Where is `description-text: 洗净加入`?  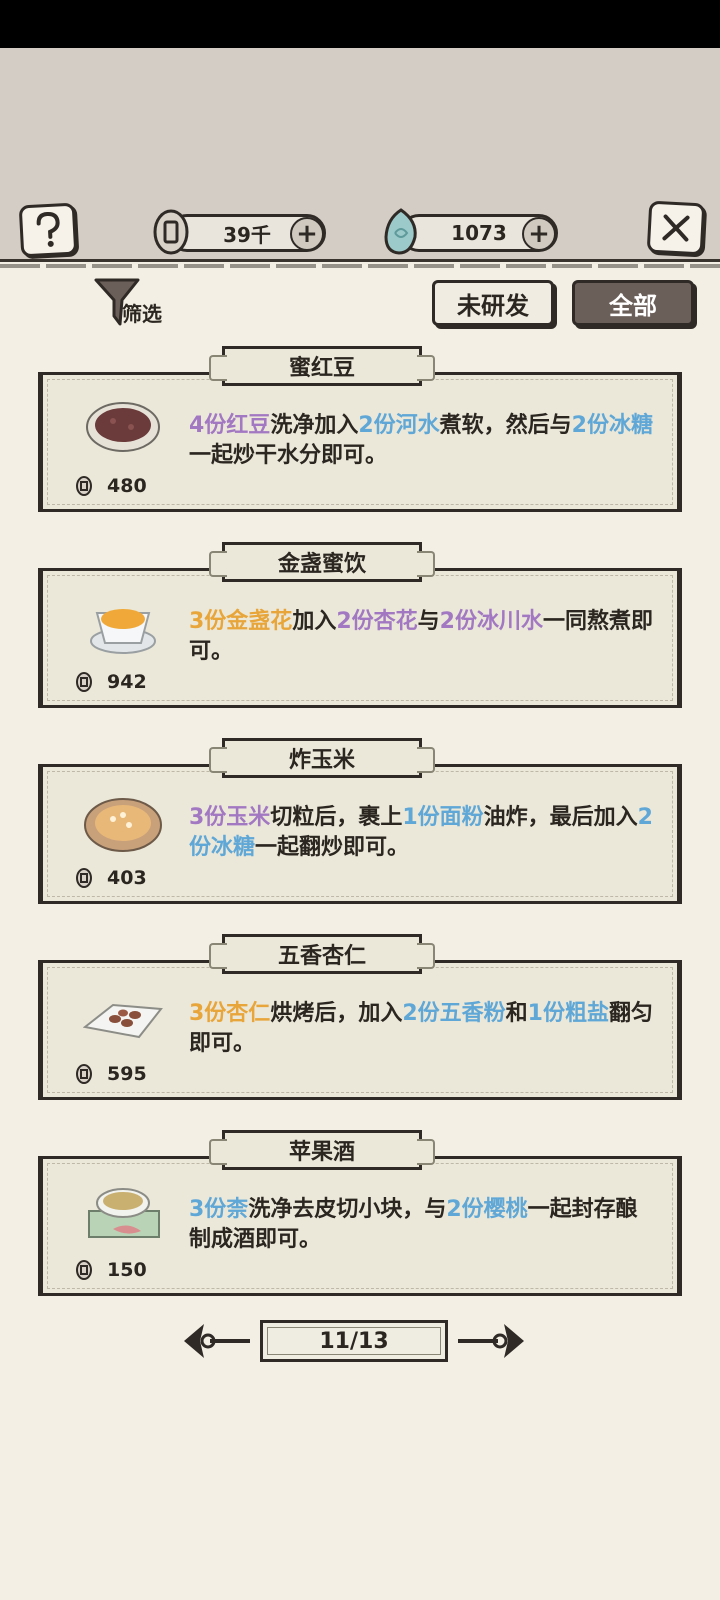
description-text: 洗净加入 is located at coordinates (314, 425).